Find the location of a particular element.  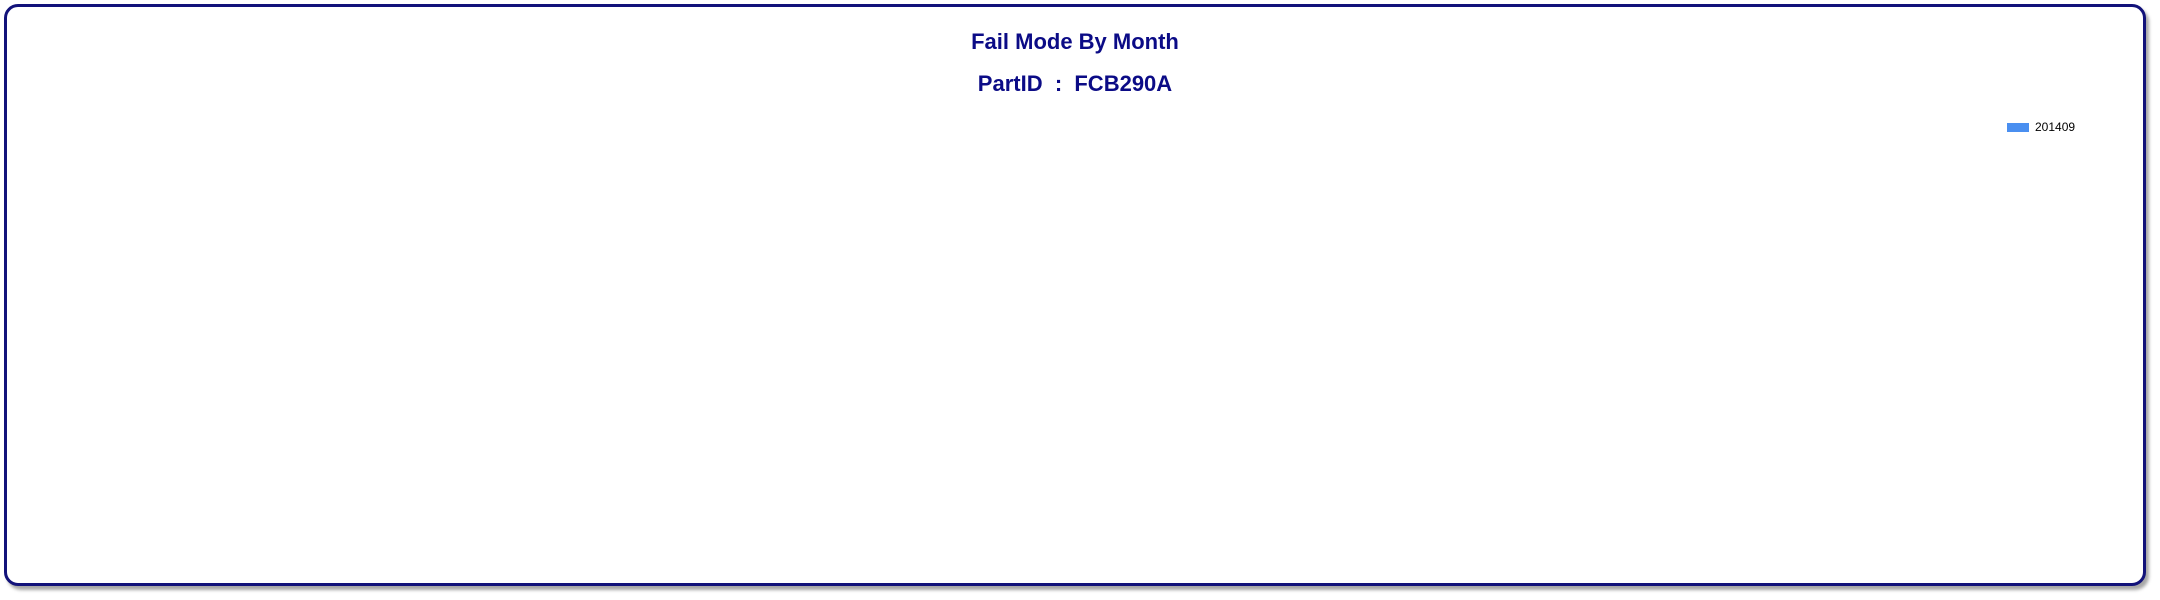

chart-legend: 201409 is located at coordinates (2041, 127).